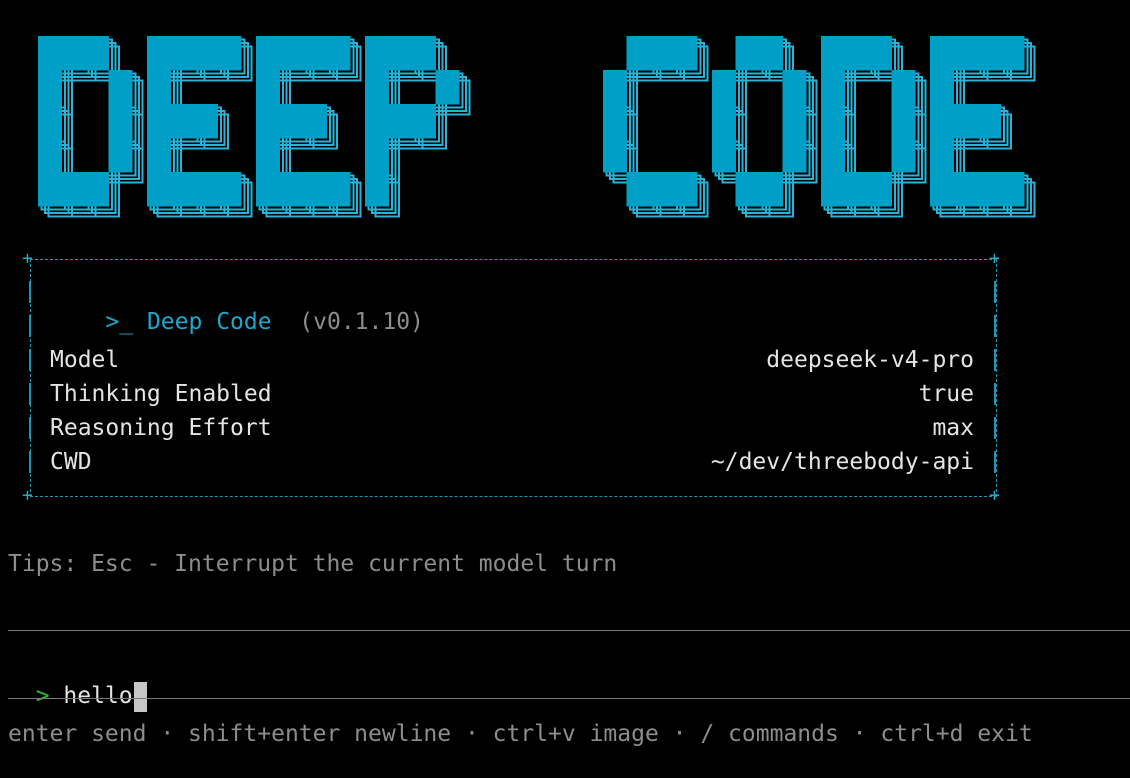  What do you see at coordinates (361, 322) in the screenshot?
I see `app-version: (v0.1.10)` at bounding box center [361, 322].